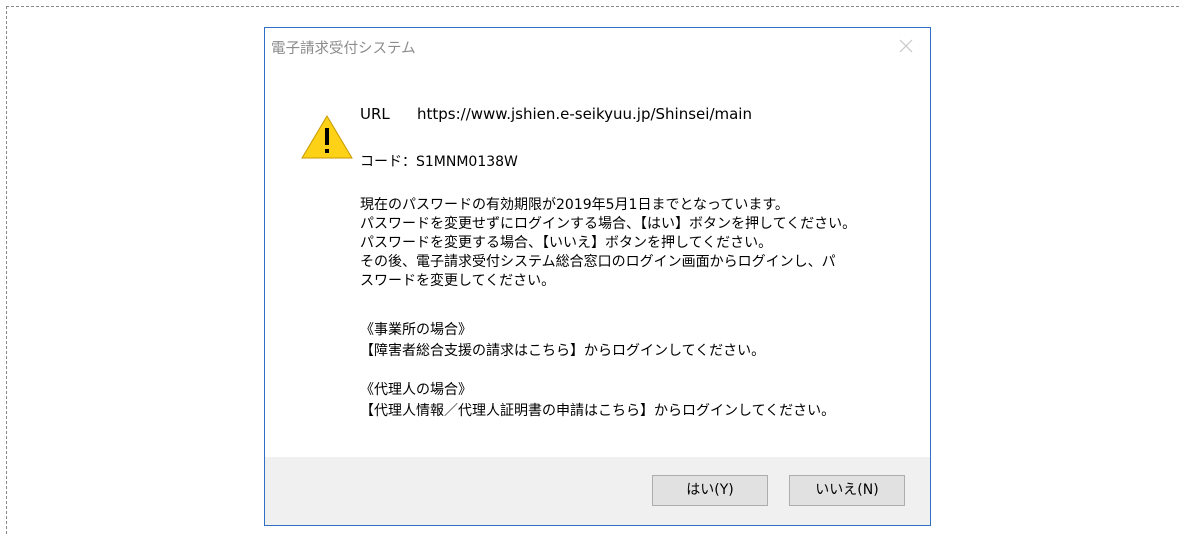 This screenshot has height=534, width=1179. I want to click on dialog-footer: はい(Y) いいえ(N), so click(597, 491).